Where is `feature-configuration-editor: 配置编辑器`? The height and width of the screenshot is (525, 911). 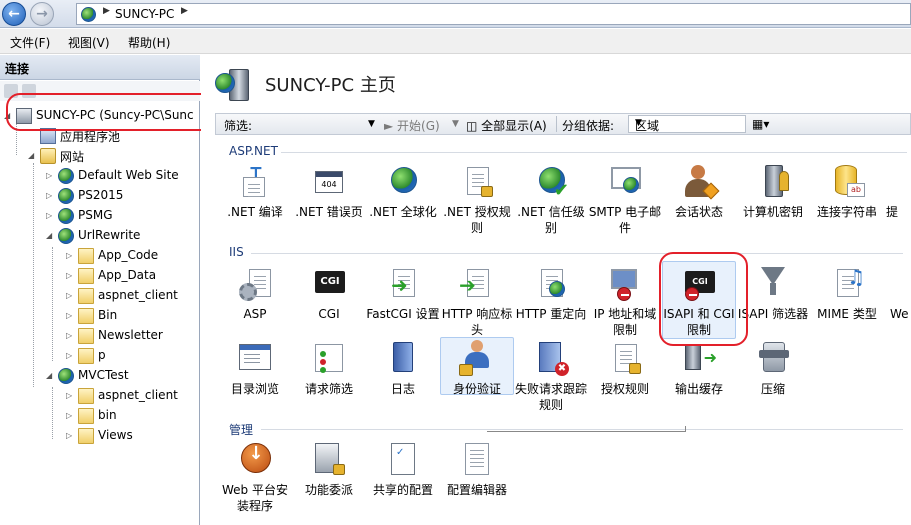
feature-configuration-editor: 配置编辑器 is located at coordinates (477, 469).